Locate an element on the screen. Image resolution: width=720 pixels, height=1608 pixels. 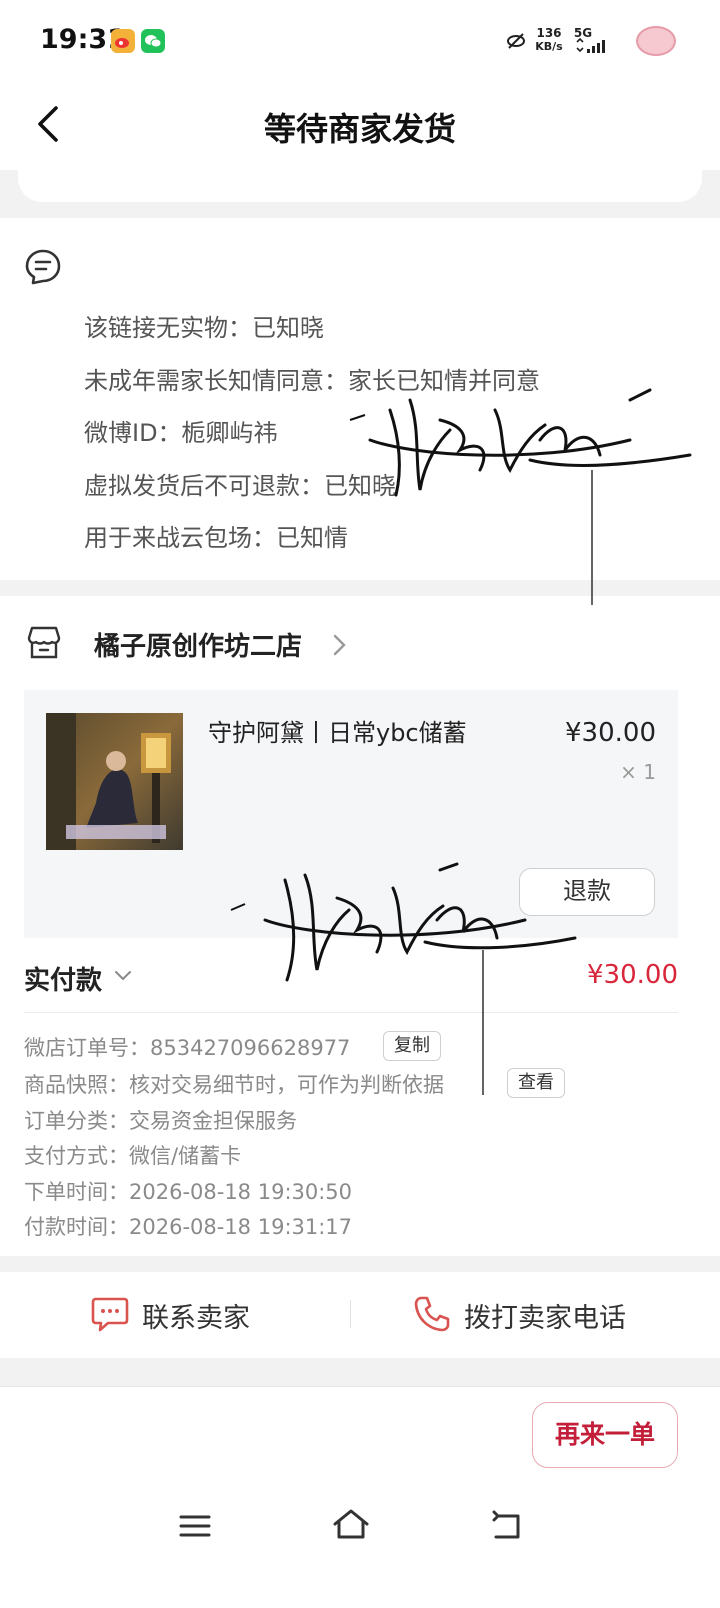
paid-amount: ¥30.00 is located at coordinates (632, 975).